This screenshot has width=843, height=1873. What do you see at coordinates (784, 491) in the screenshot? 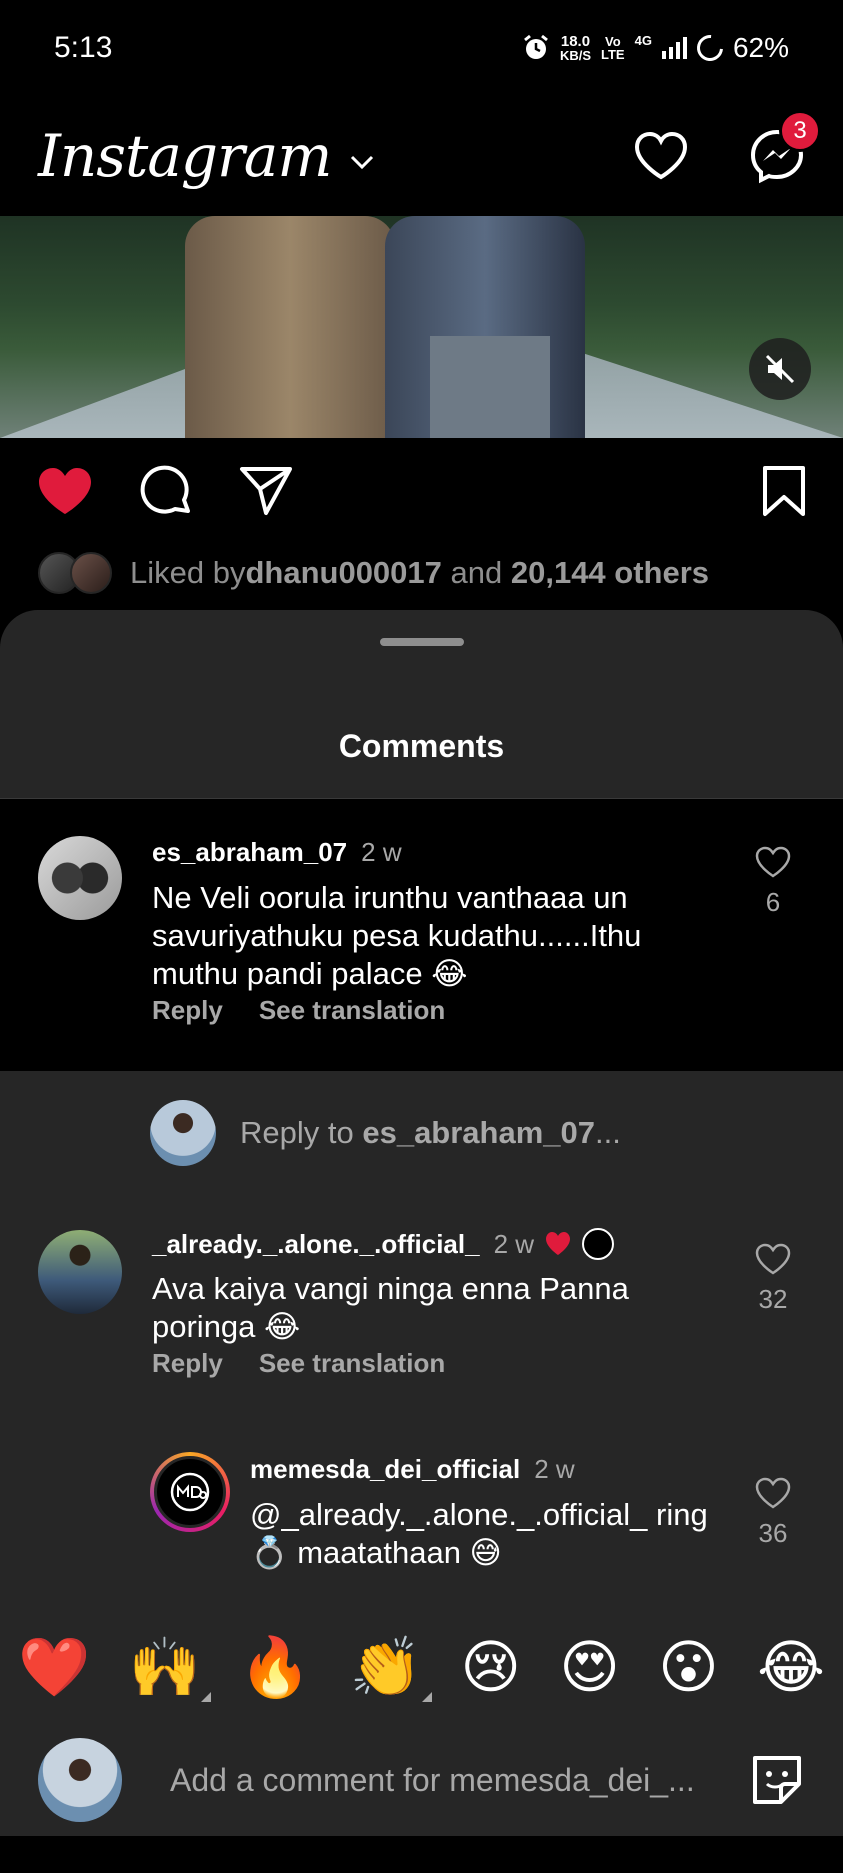
I see `bookmark-icon` at bounding box center [784, 491].